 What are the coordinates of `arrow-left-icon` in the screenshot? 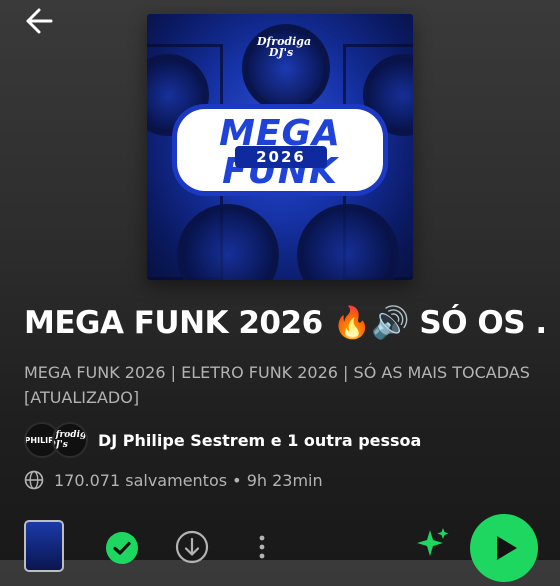 It's located at (39, 21).